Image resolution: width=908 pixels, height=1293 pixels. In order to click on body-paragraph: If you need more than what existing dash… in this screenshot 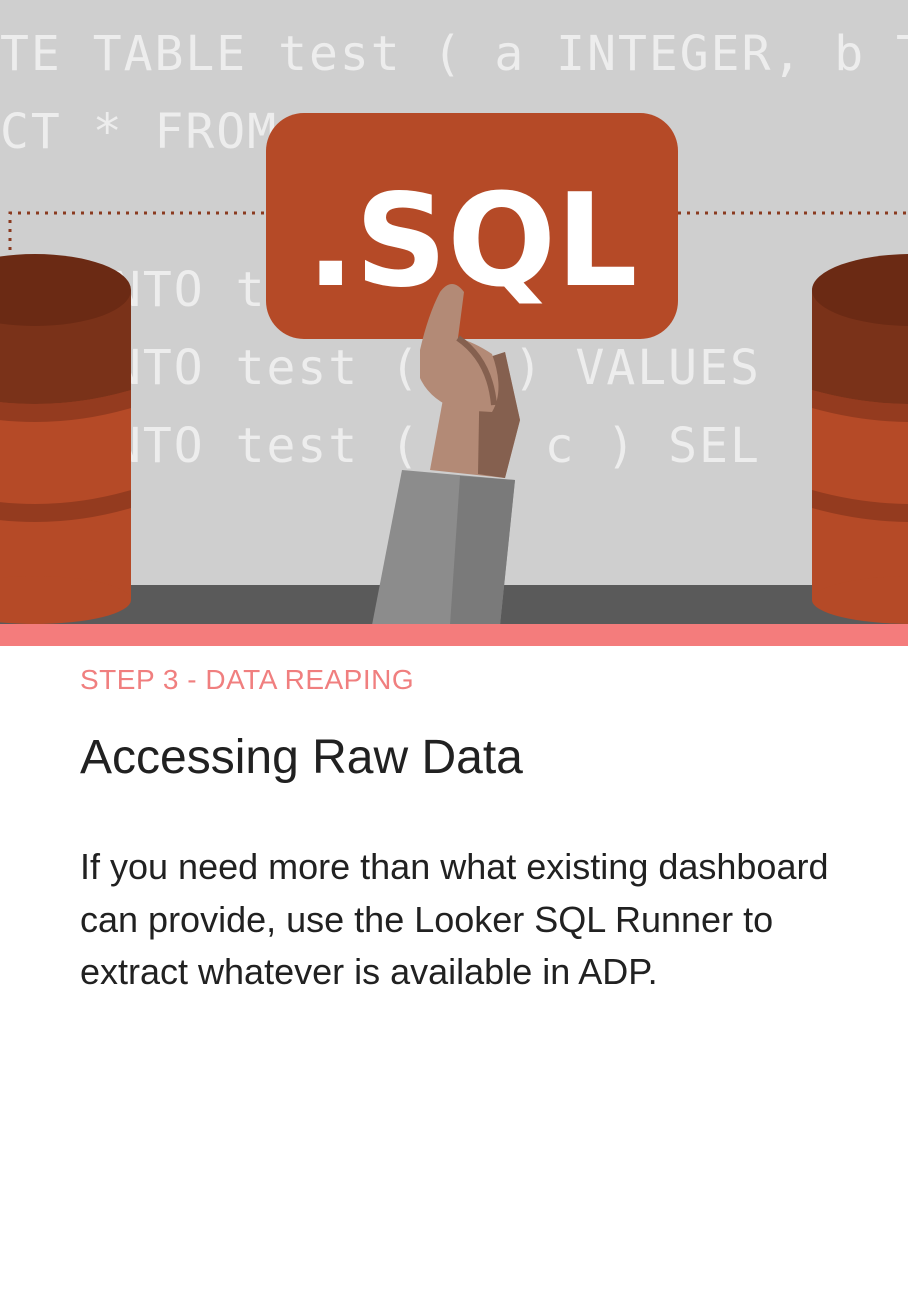, I will do `click(454, 919)`.